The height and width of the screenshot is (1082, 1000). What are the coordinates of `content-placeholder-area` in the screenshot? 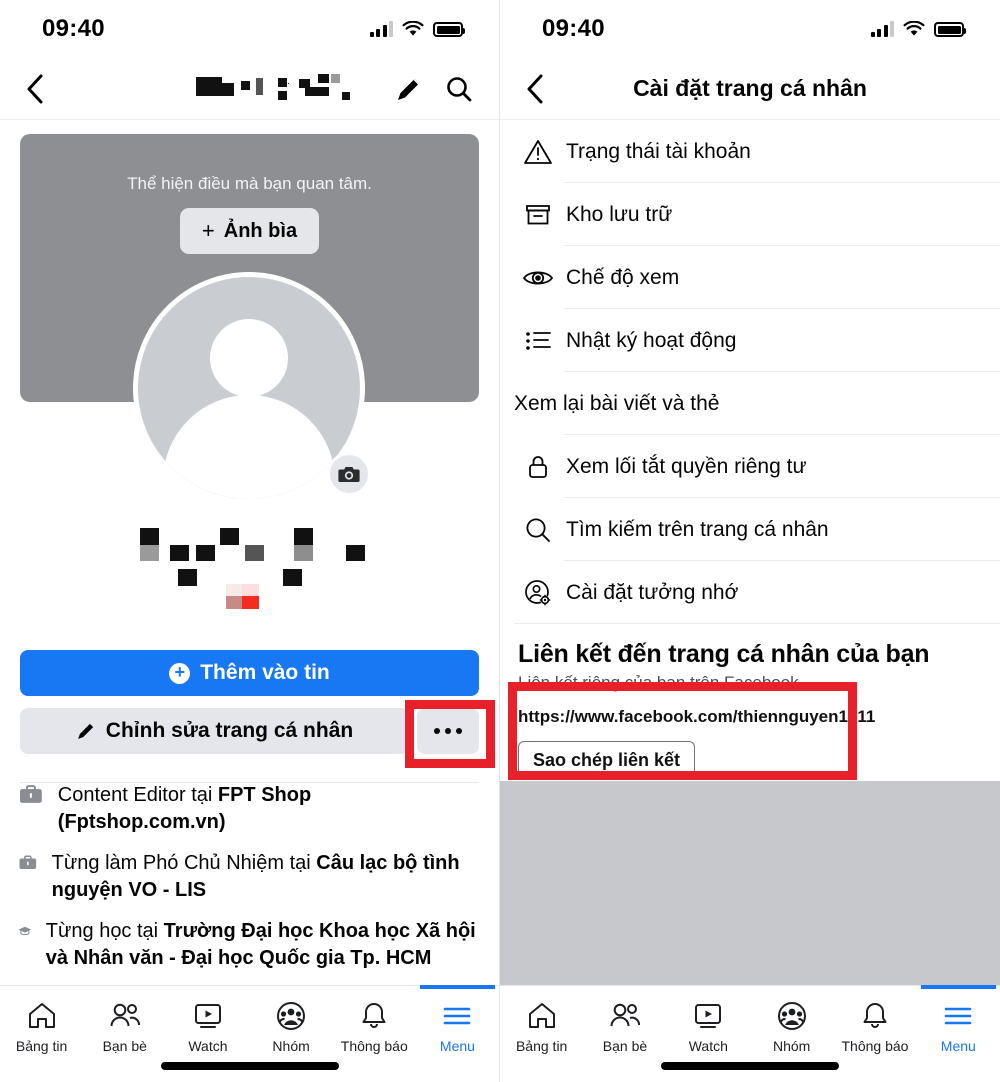 It's located at (750, 883).